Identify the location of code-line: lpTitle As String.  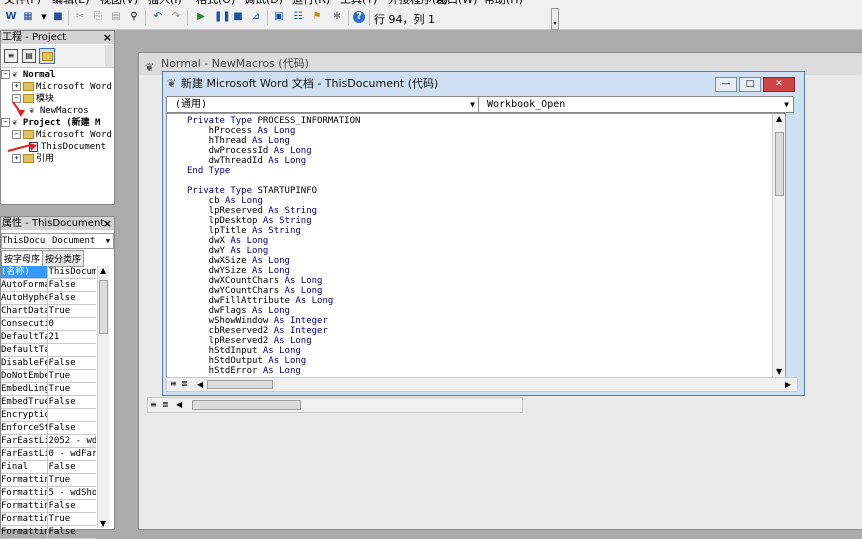
(273, 231).